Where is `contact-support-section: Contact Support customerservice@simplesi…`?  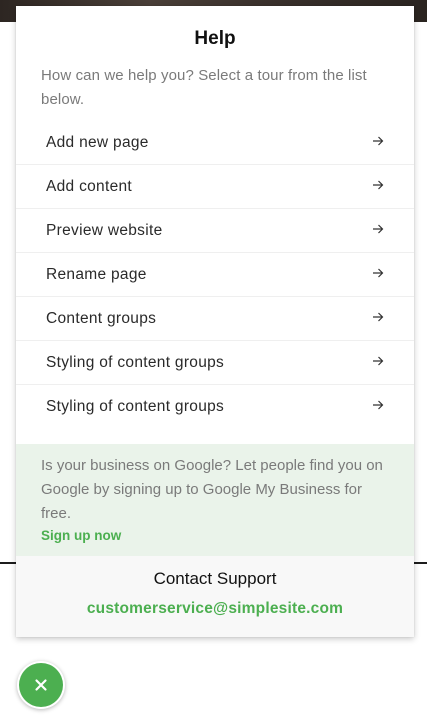
contact-support-section: Contact Support customerservice@simplesi… is located at coordinates (215, 596).